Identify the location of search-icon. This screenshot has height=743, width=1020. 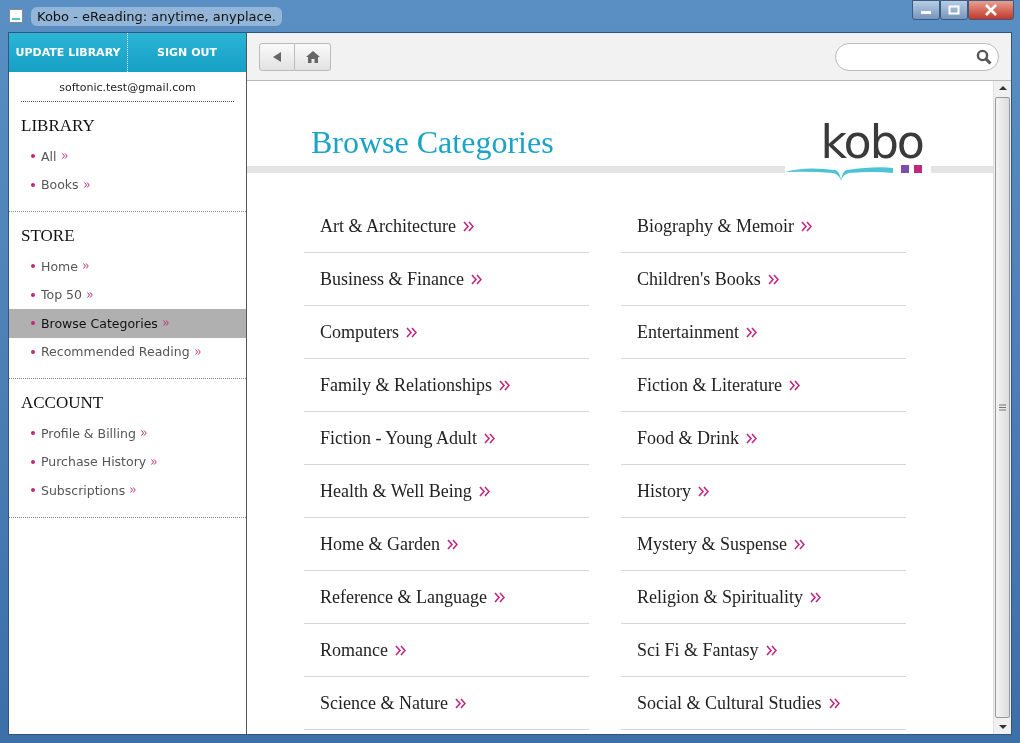
(984, 56).